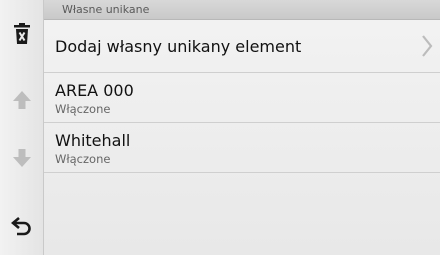 Image resolution: width=440 pixels, height=255 pixels. I want to click on chevron-right-icon, so click(427, 48).